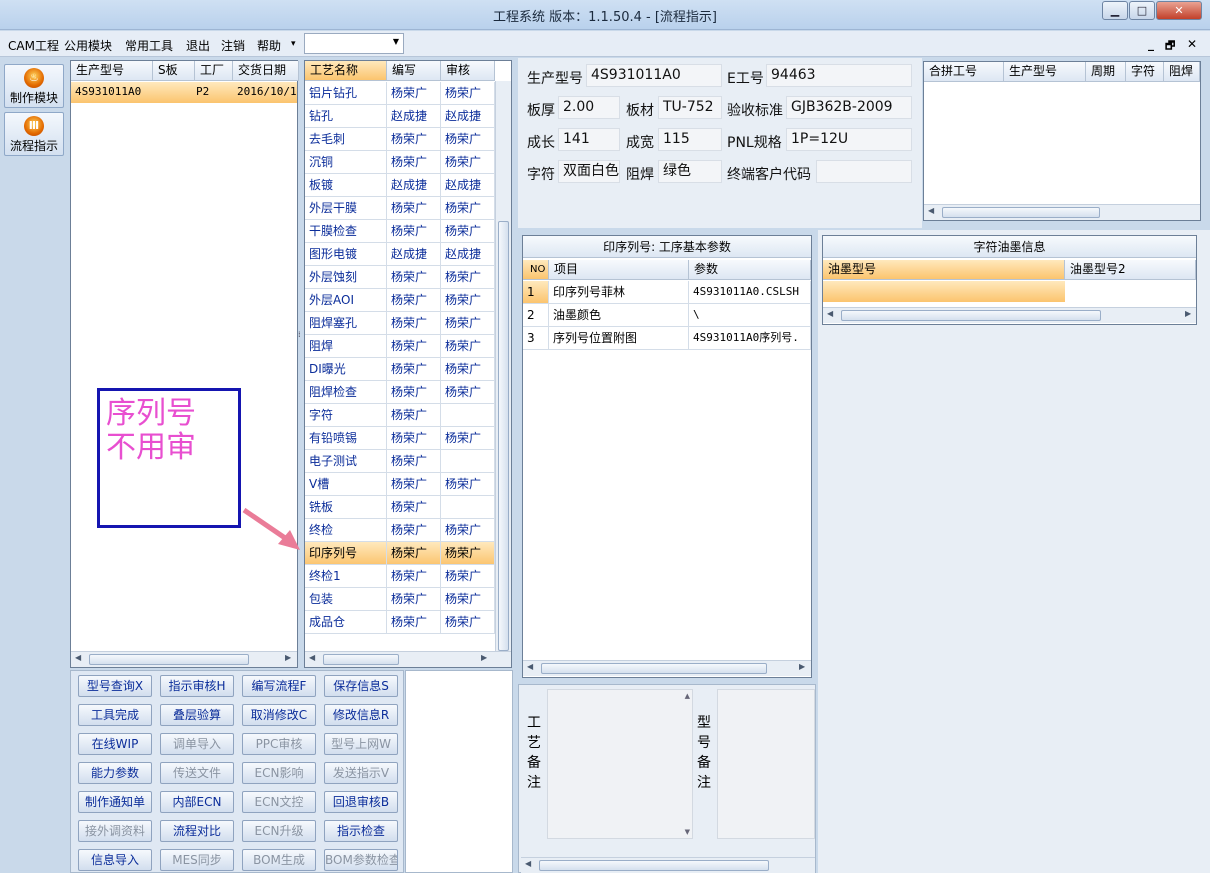  Describe the element at coordinates (293, 44) in the screenshot. I see `chevron-down-icon: ▾` at that location.